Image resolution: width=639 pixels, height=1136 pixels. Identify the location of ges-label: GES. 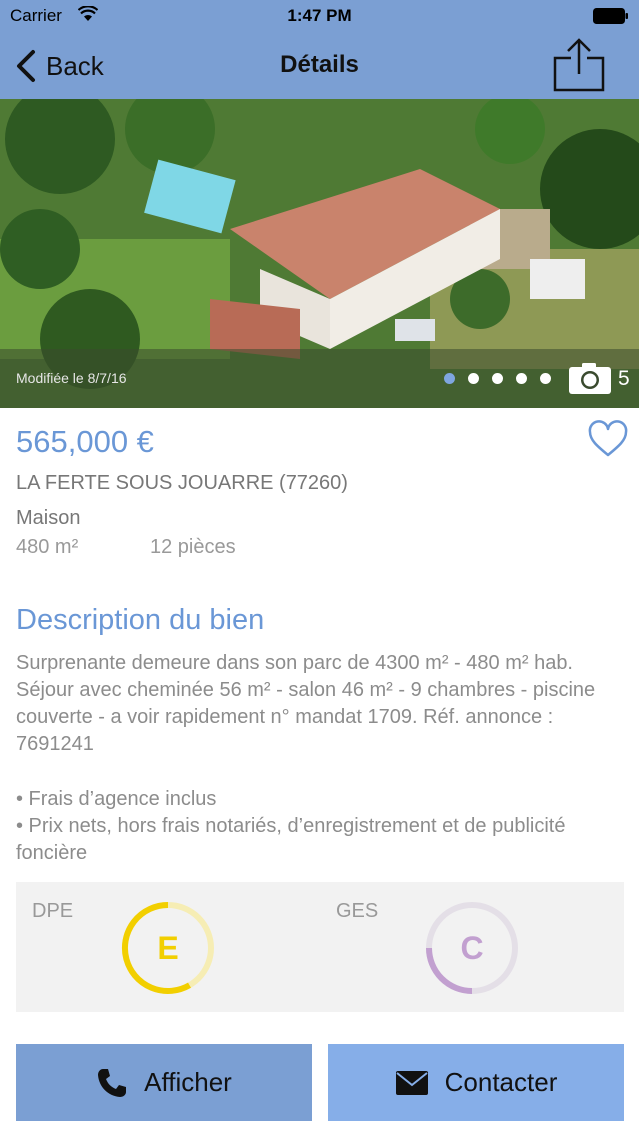
(357, 911).